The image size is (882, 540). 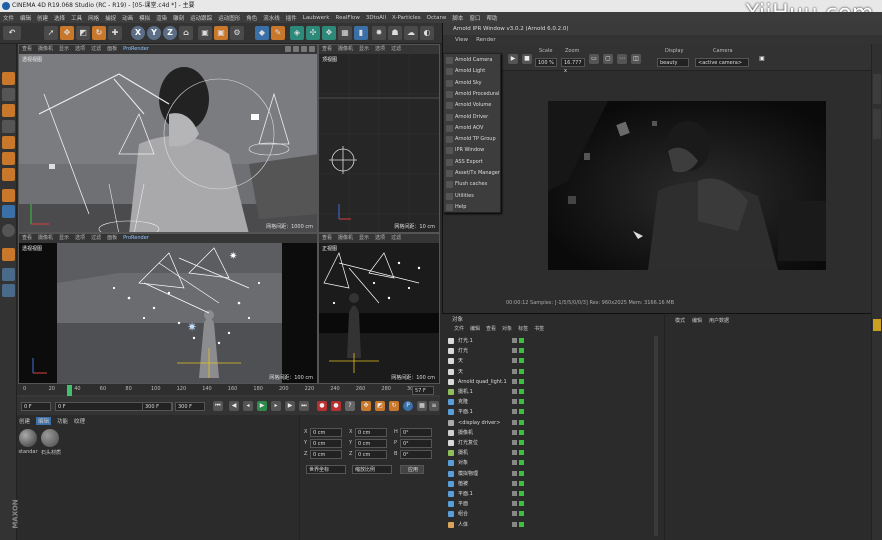 What do you see at coordinates (473, 71) in the screenshot?
I see `arnold-menu-item: Arnold Light` at bounding box center [473, 71].